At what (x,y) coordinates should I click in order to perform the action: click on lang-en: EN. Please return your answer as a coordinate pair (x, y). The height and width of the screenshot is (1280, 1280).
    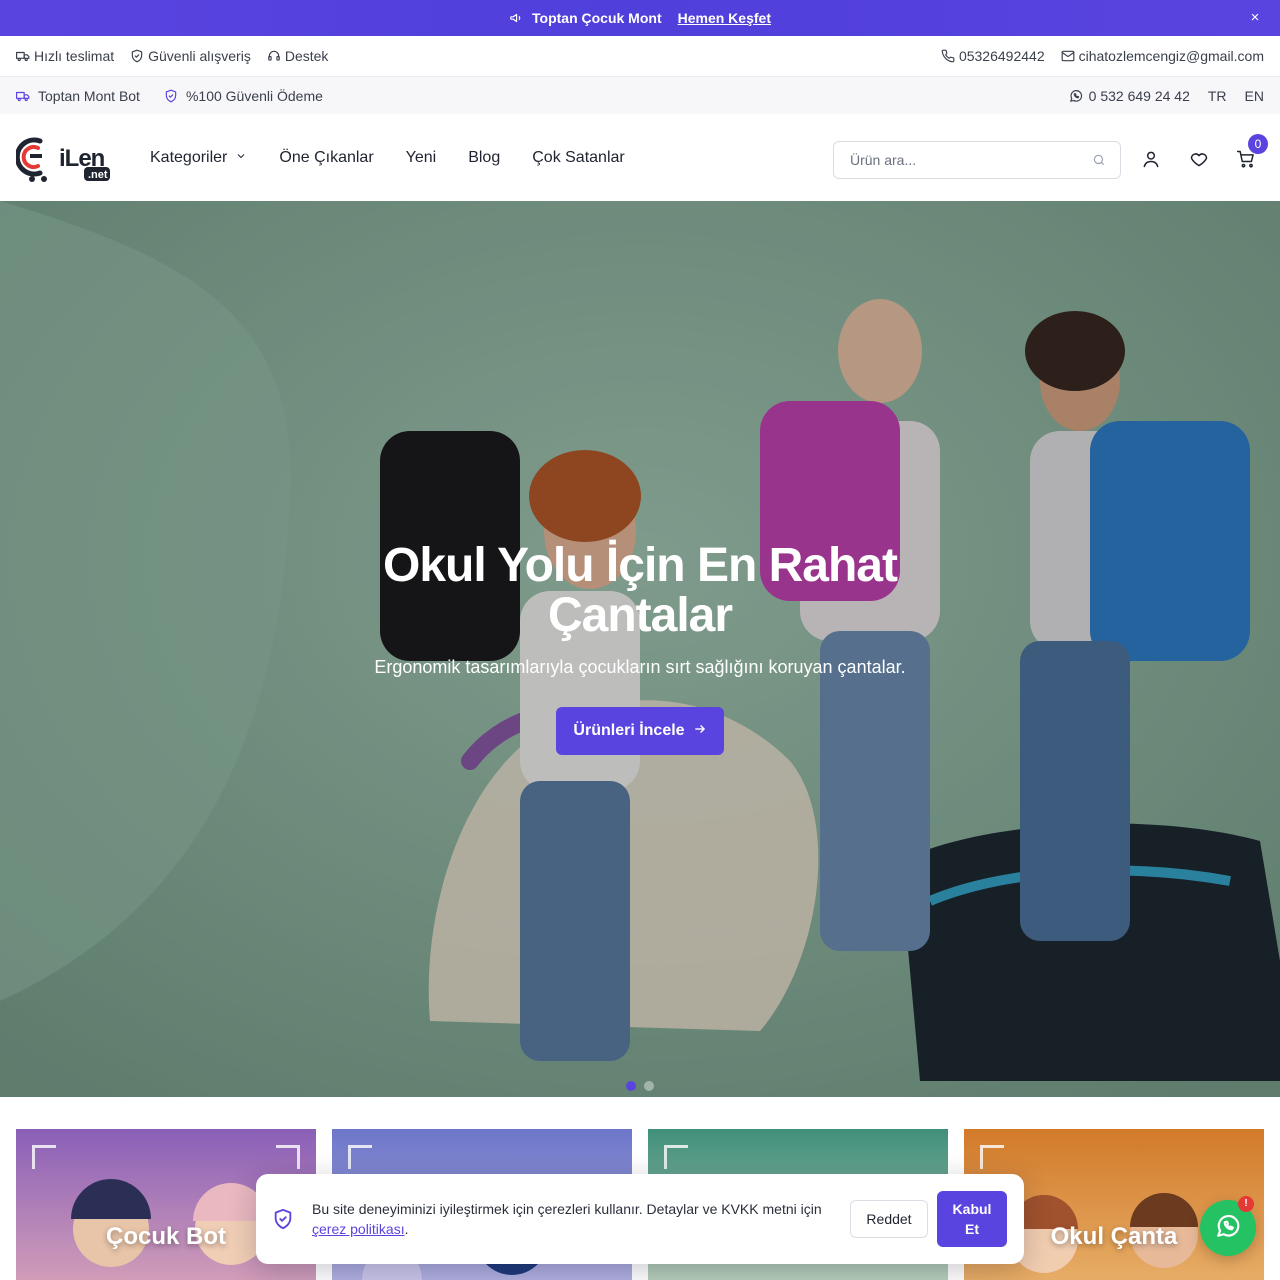
    Looking at the image, I should click on (1254, 96).